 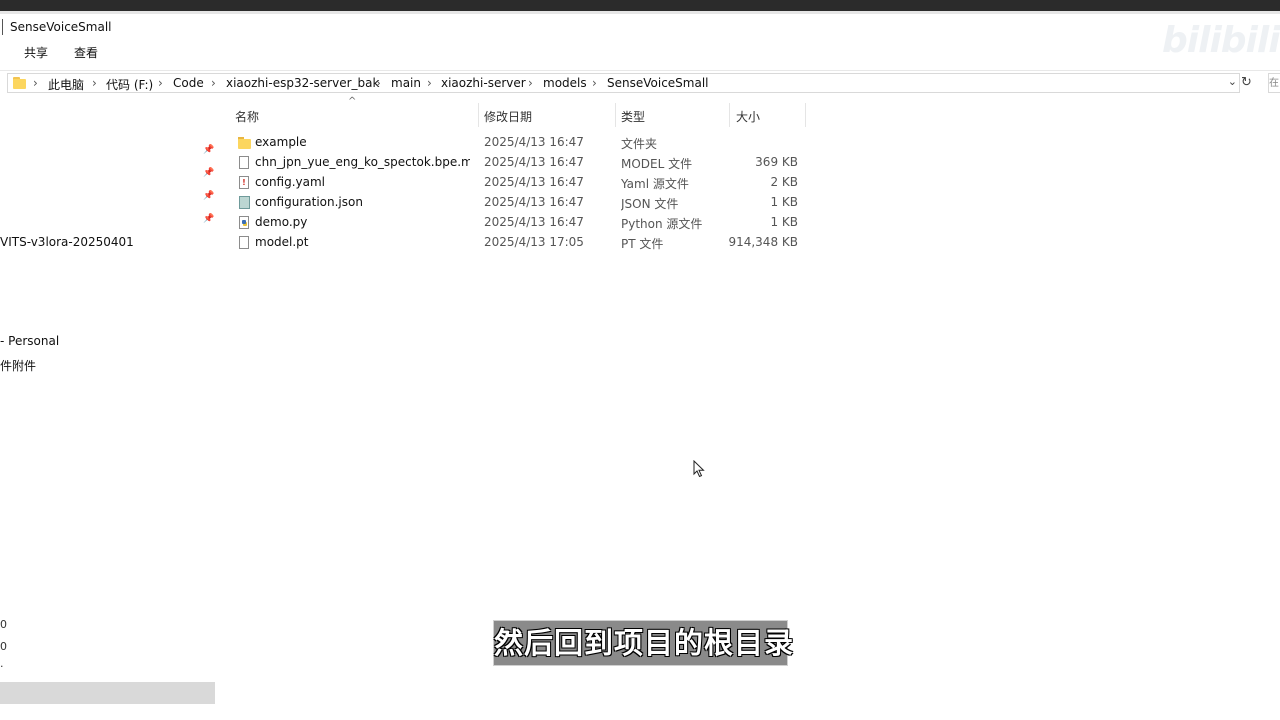 I want to click on ribbon-divider, so click(x=640, y=70).